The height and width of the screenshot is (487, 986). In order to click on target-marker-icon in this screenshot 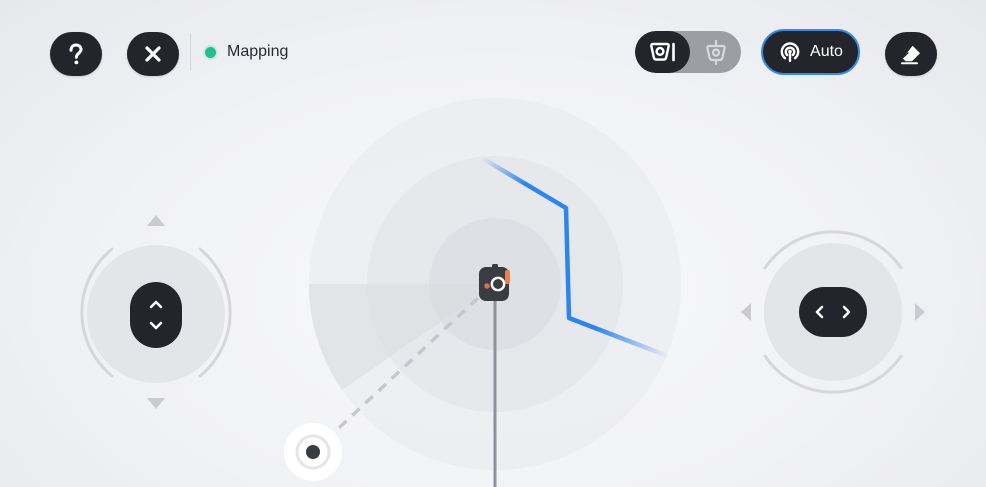, I will do `click(313, 452)`.